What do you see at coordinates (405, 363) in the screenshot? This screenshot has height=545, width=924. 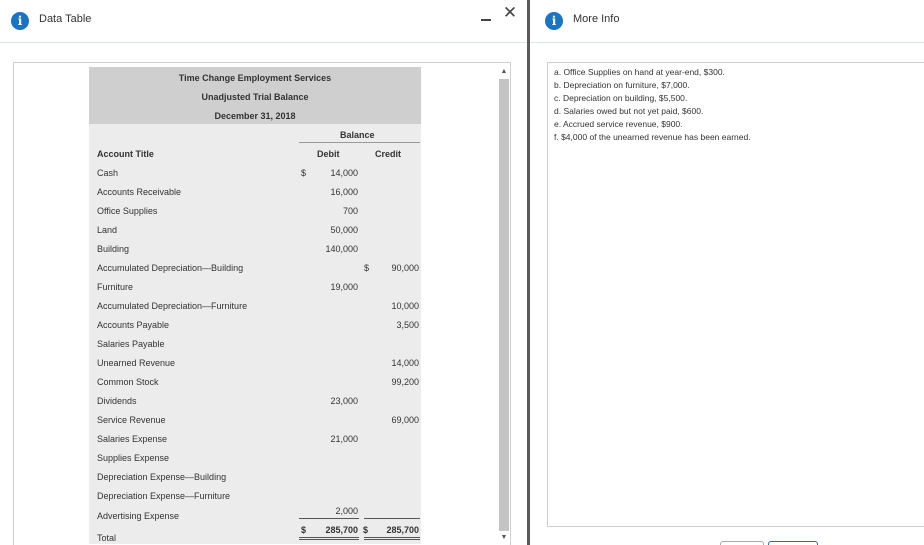 I see `credit-amount: 14,000` at bounding box center [405, 363].